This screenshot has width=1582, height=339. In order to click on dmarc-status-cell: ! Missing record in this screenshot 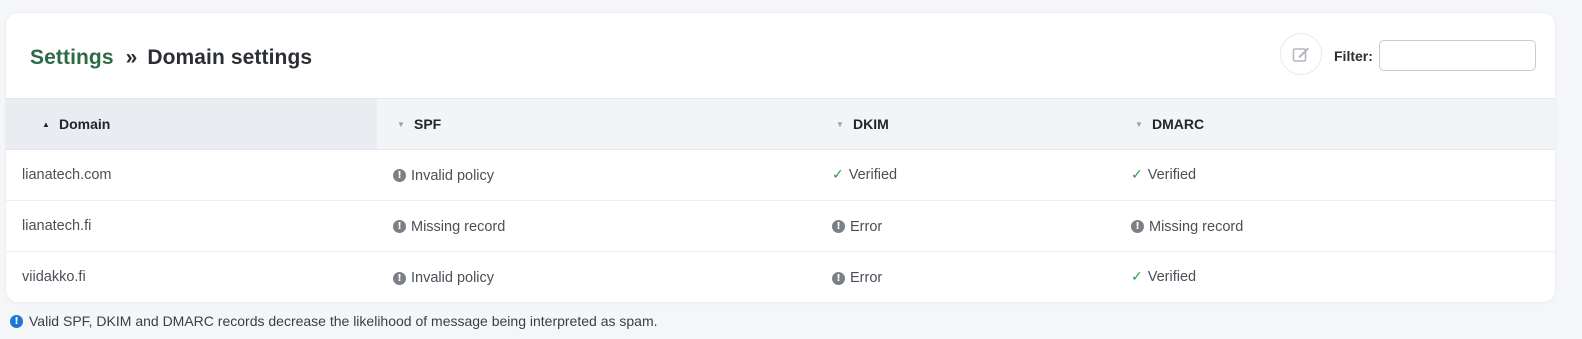, I will do `click(1335, 226)`.